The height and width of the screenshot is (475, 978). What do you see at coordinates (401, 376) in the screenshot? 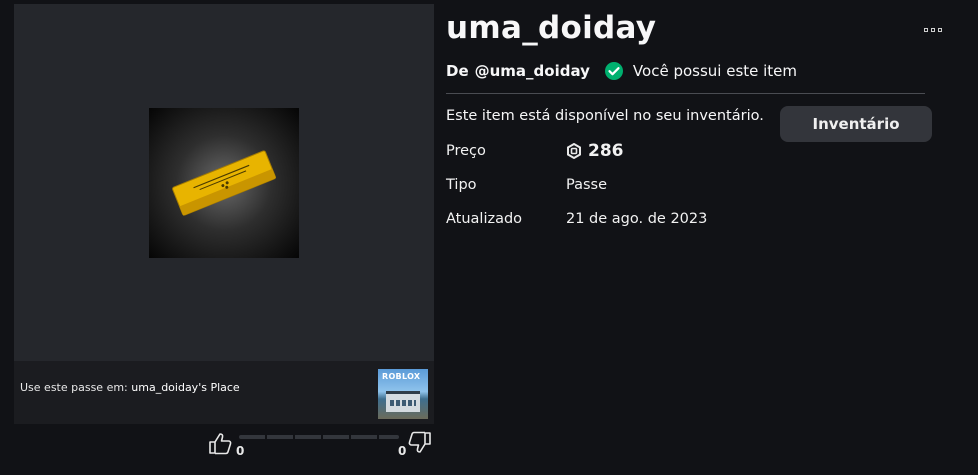
I see `place-thumb-logo: ROBLOX` at bounding box center [401, 376].